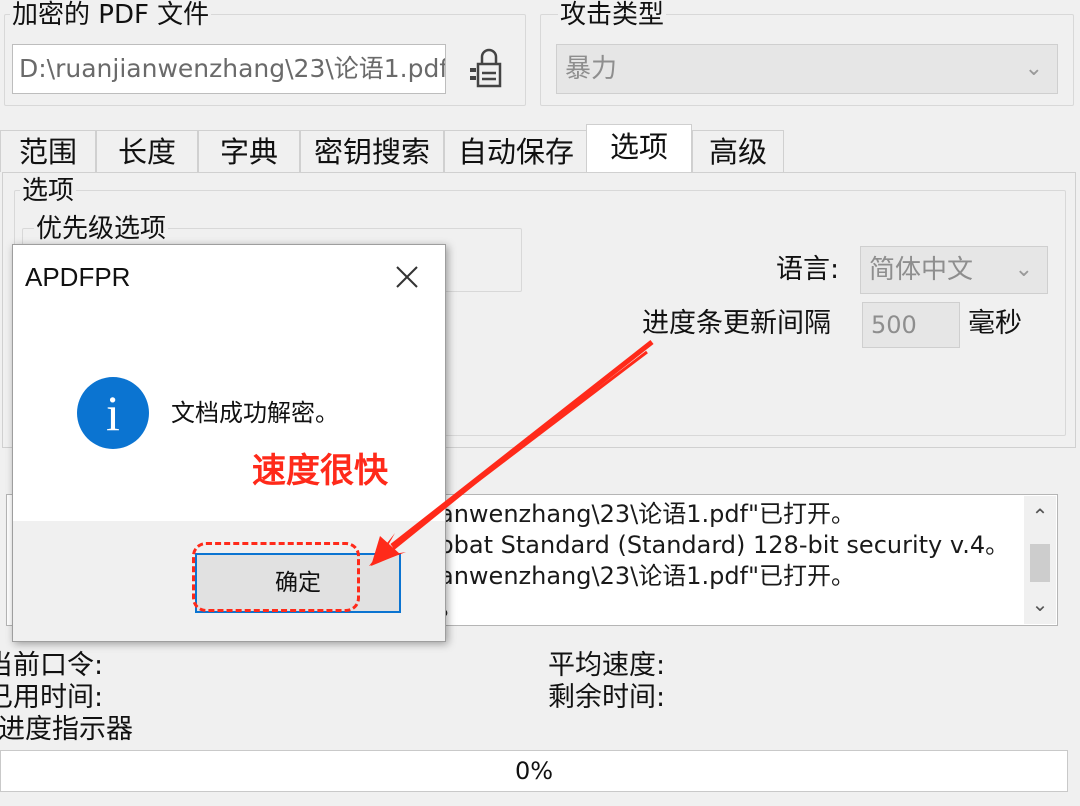 The width and height of the screenshot is (1080, 806). I want to click on priority-group-title: 优先级选项, so click(101, 229).